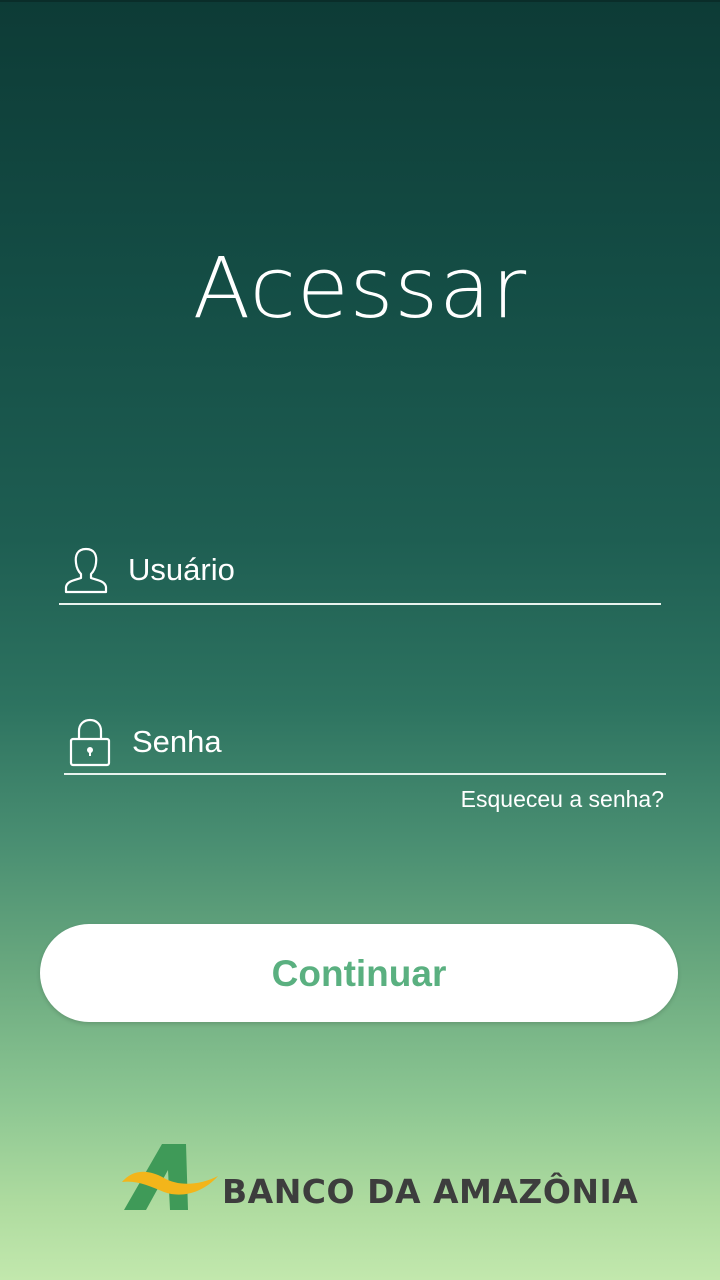 Image resolution: width=720 pixels, height=1280 pixels. Describe the element at coordinates (378, 570) in the screenshot. I see `username-input` at that location.